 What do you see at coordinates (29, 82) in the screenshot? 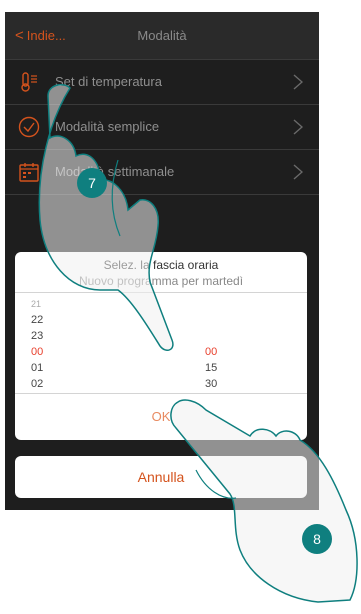
I see `thermometer-icon` at bounding box center [29, 82].